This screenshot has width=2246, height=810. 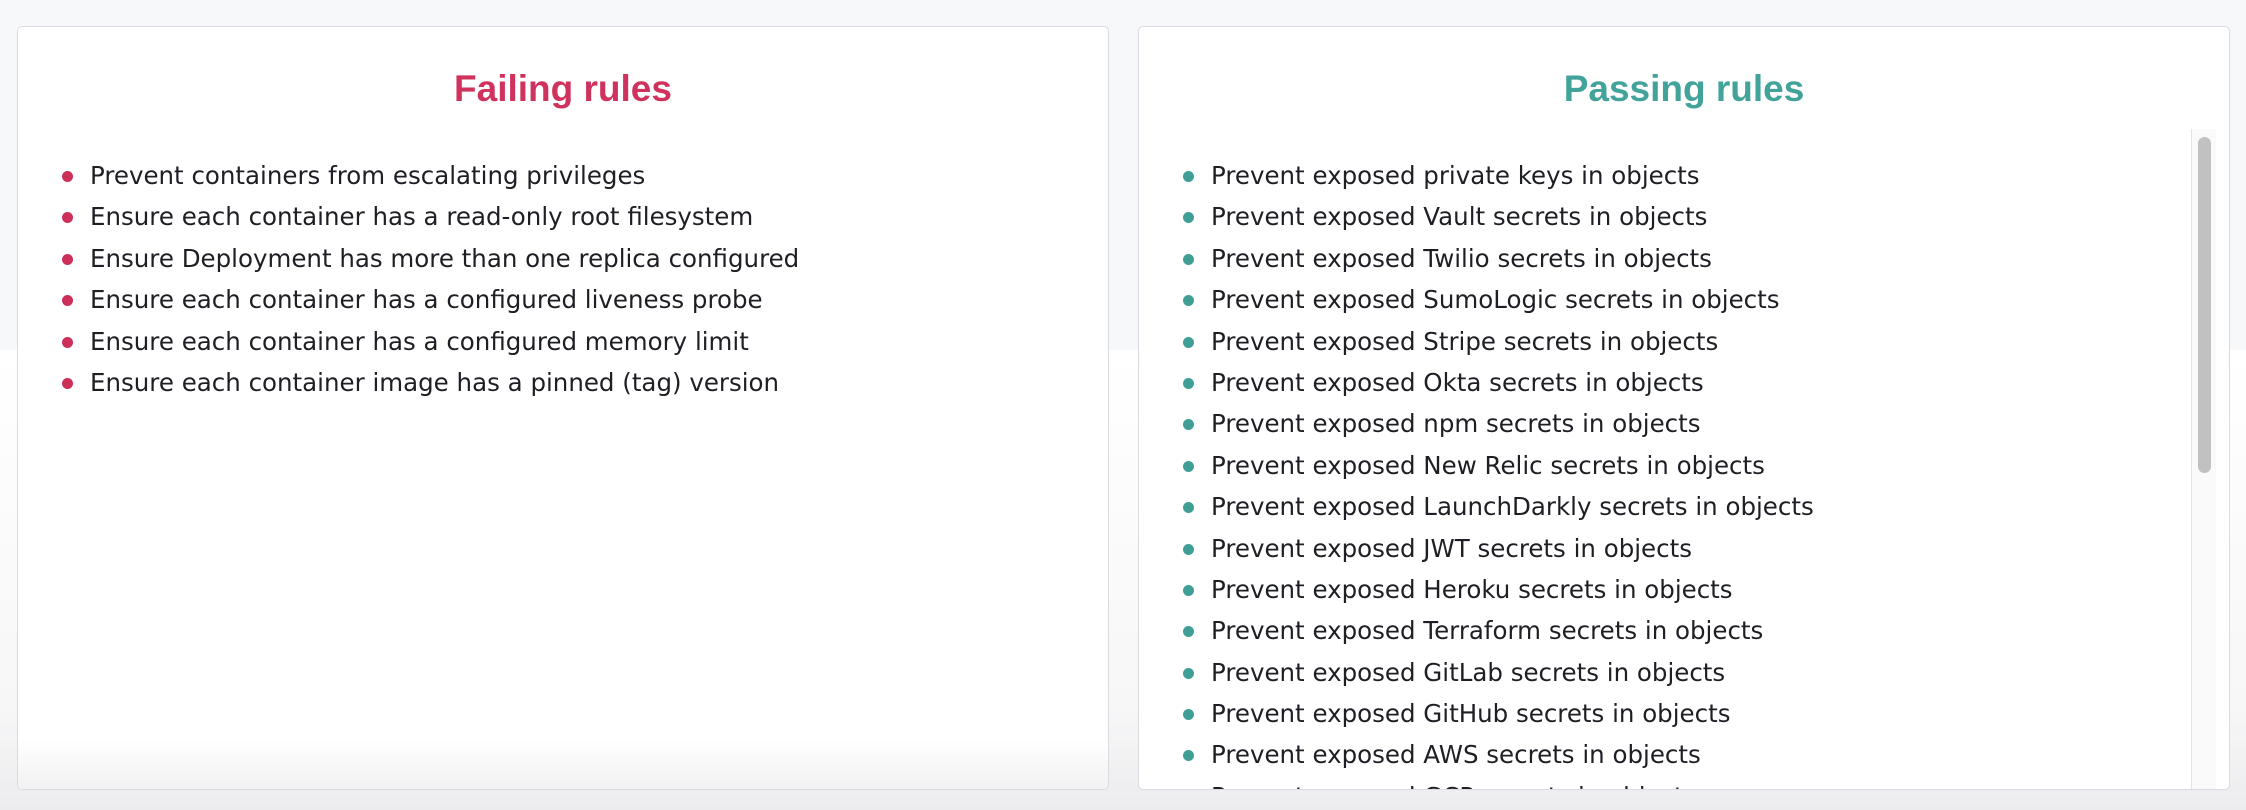 What do you see at coordinates (1455, 175) in the screenshot?
I see `rule-label: Prevent exposed private keys in objects` at bounding box center [1455, 175].